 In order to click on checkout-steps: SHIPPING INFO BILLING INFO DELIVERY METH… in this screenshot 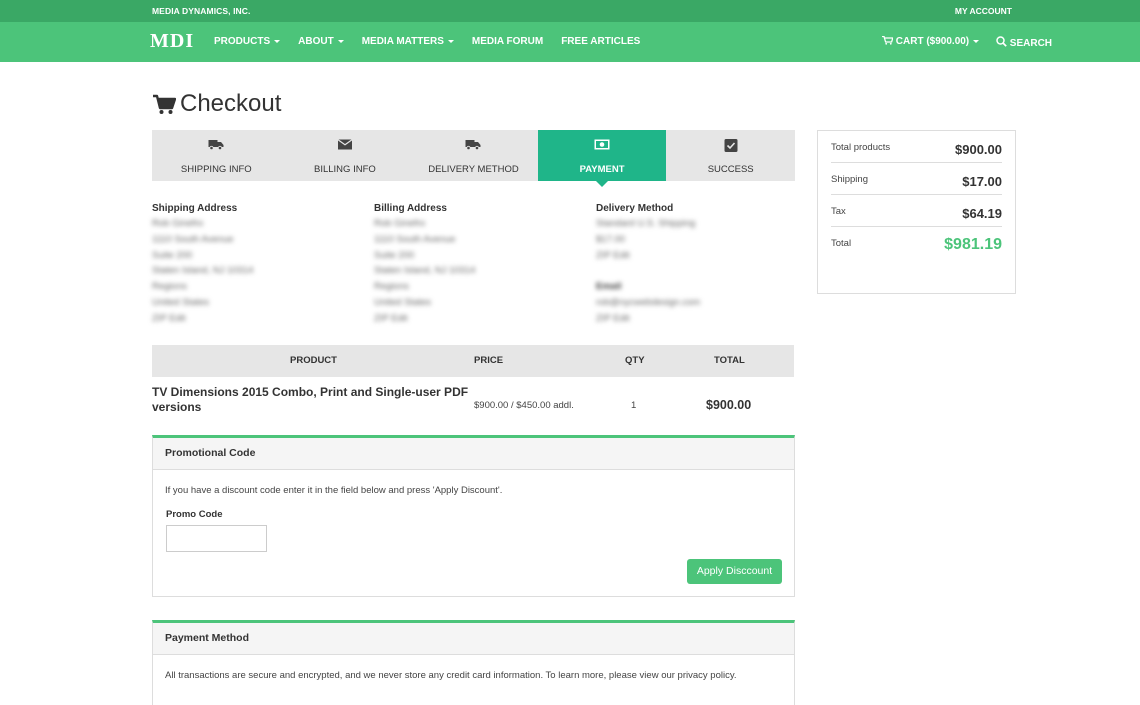, I will do `click(473, 155)`.